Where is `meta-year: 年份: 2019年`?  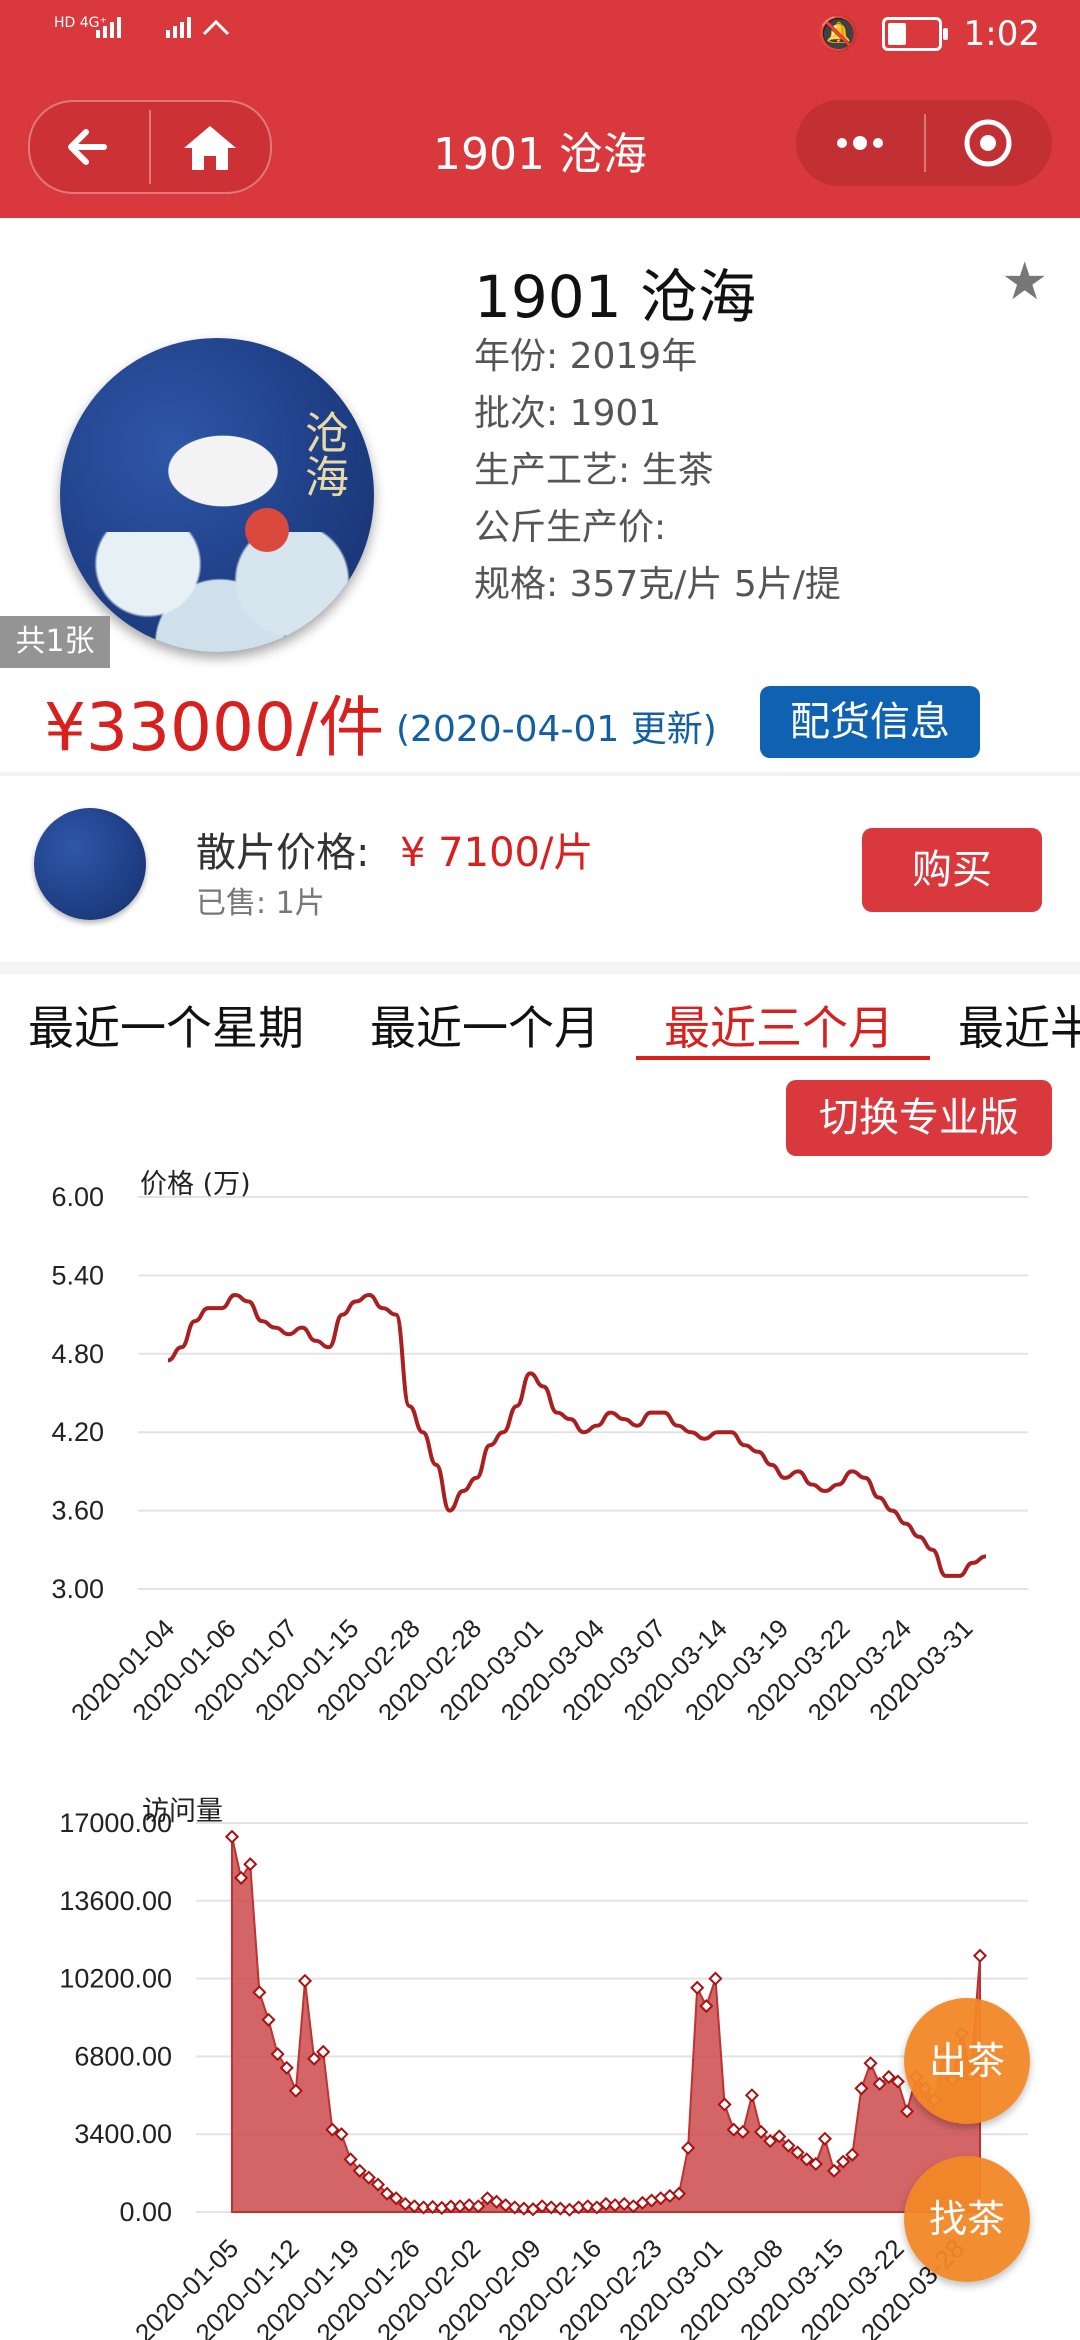 meta-year: 年份: 2019年 is located at coordinates (586, 356).